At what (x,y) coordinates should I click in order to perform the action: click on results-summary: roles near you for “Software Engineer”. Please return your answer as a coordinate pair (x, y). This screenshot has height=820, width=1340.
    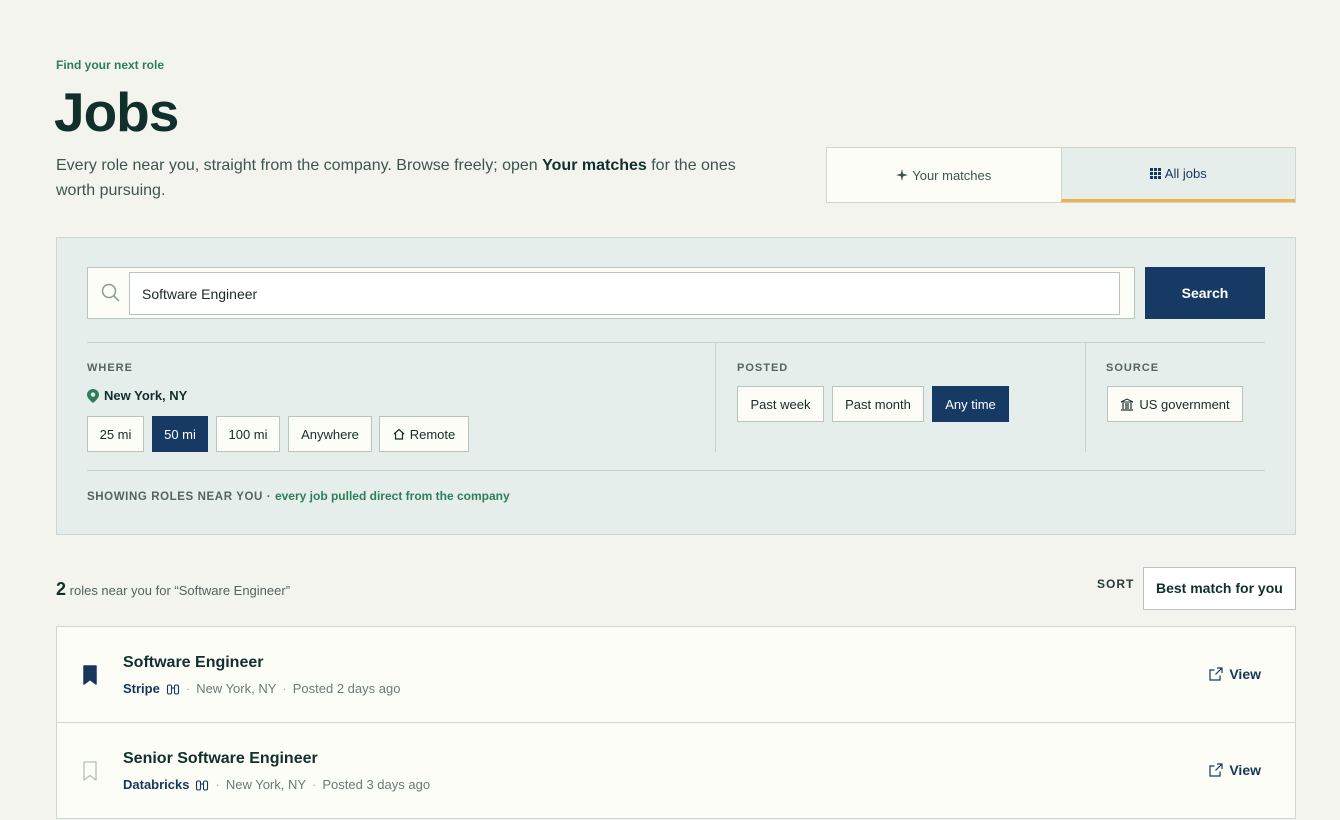
    Looking at the image, I should click on (180, 590).